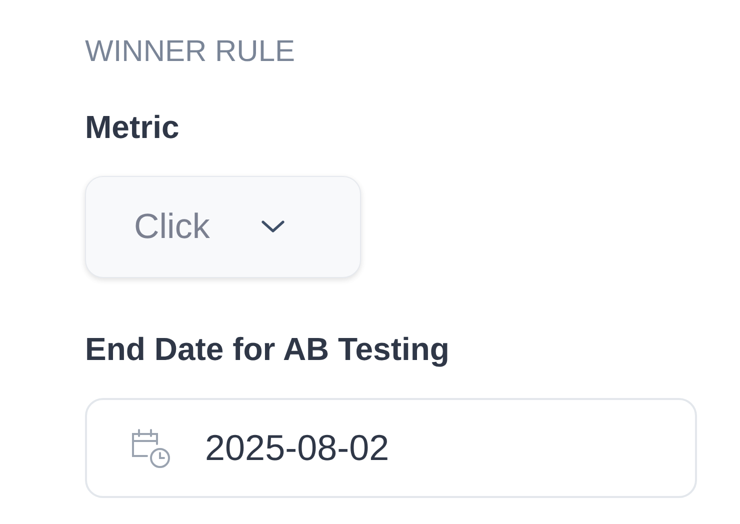 This screenshot has height=524, width=740. What do you see at coordinates (273, 227) in the screenshot?
I see `chevron-down-icon` at bounding box center [273, 227].